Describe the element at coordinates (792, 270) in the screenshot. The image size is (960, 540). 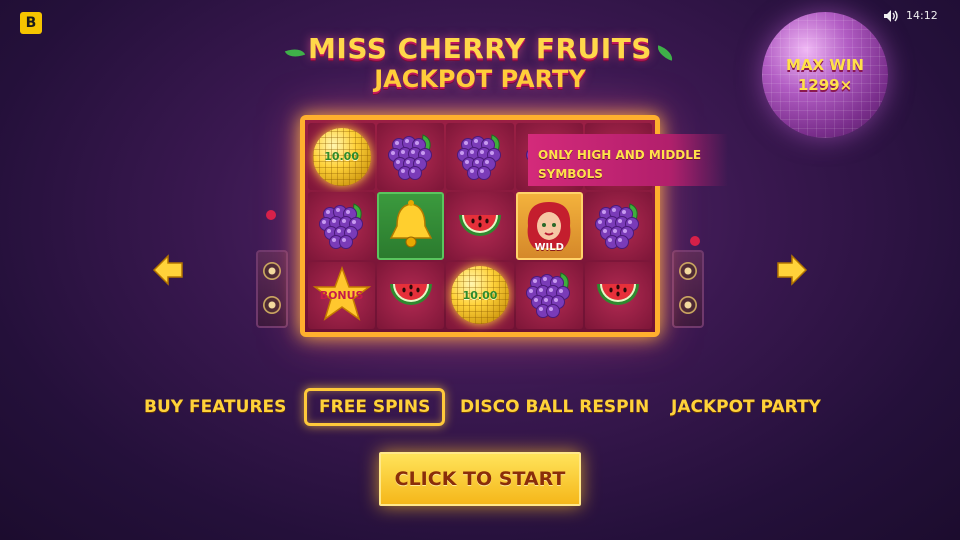
I see `right-arrow-icon` at that location.